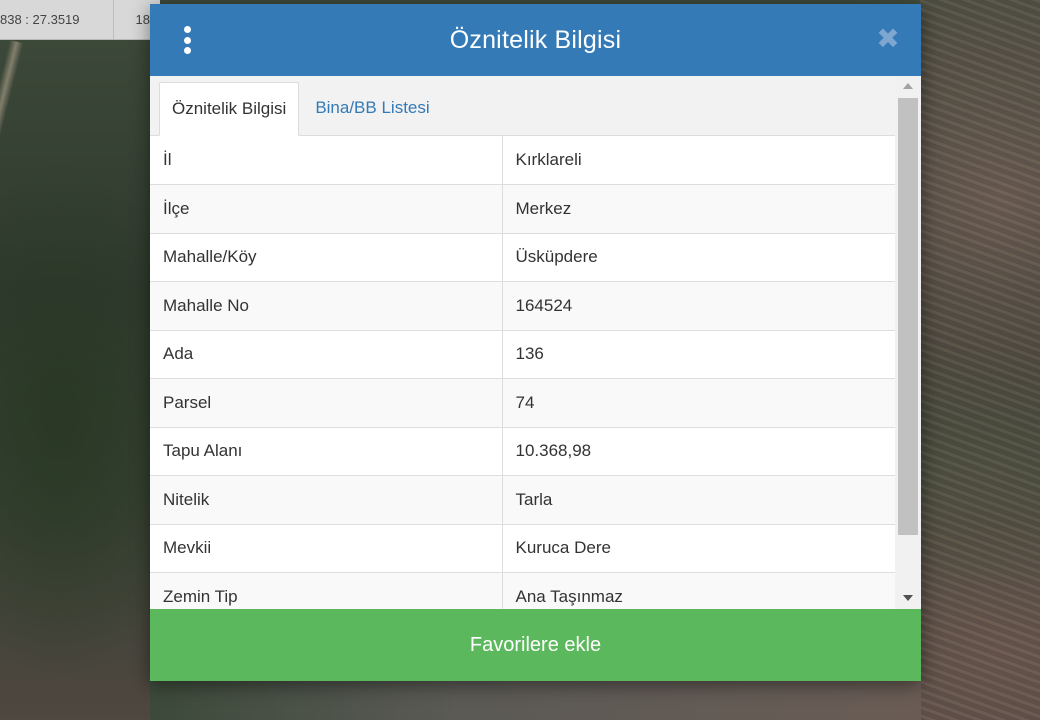 Image resolution: width=1040 pixels, height=720 pixels. What do you see at coordinates (908, 598) in the screenshot?
I see `scroll-down-arrow-icon` at bounding box center [908, 598].